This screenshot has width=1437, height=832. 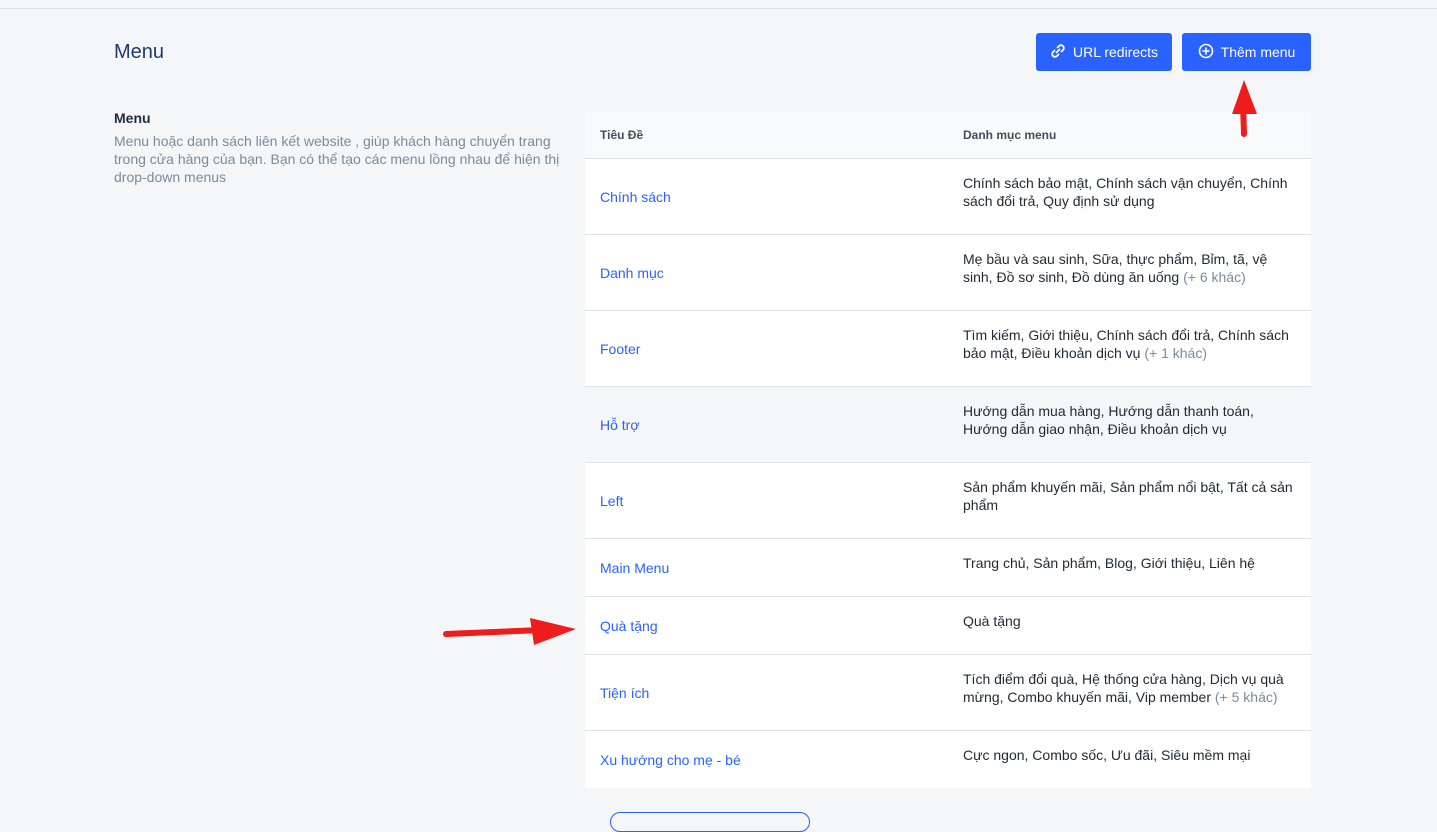 I want to click on menu-title-link: Footer, so click(x=766, y=348).